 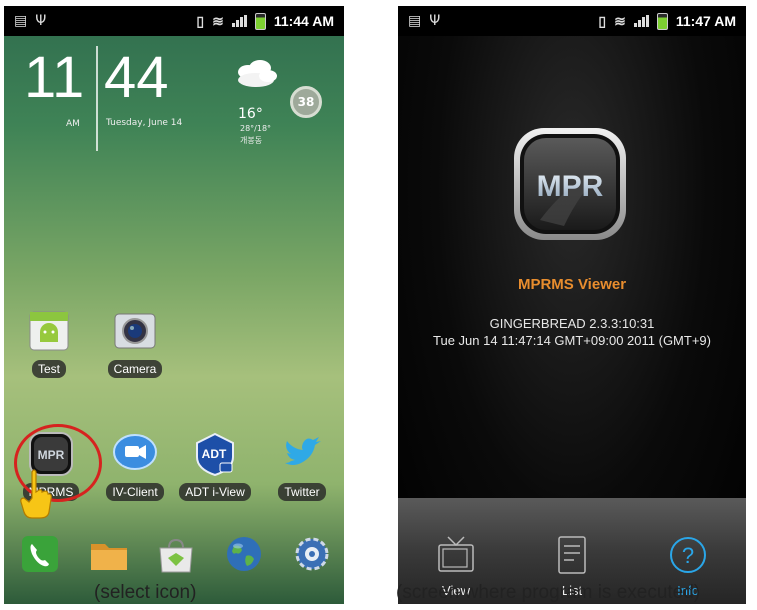 What do you see at coordinates (306, 102) in the screenshot?
I see `notification-badge: 38` at bounding box center [306, 102].